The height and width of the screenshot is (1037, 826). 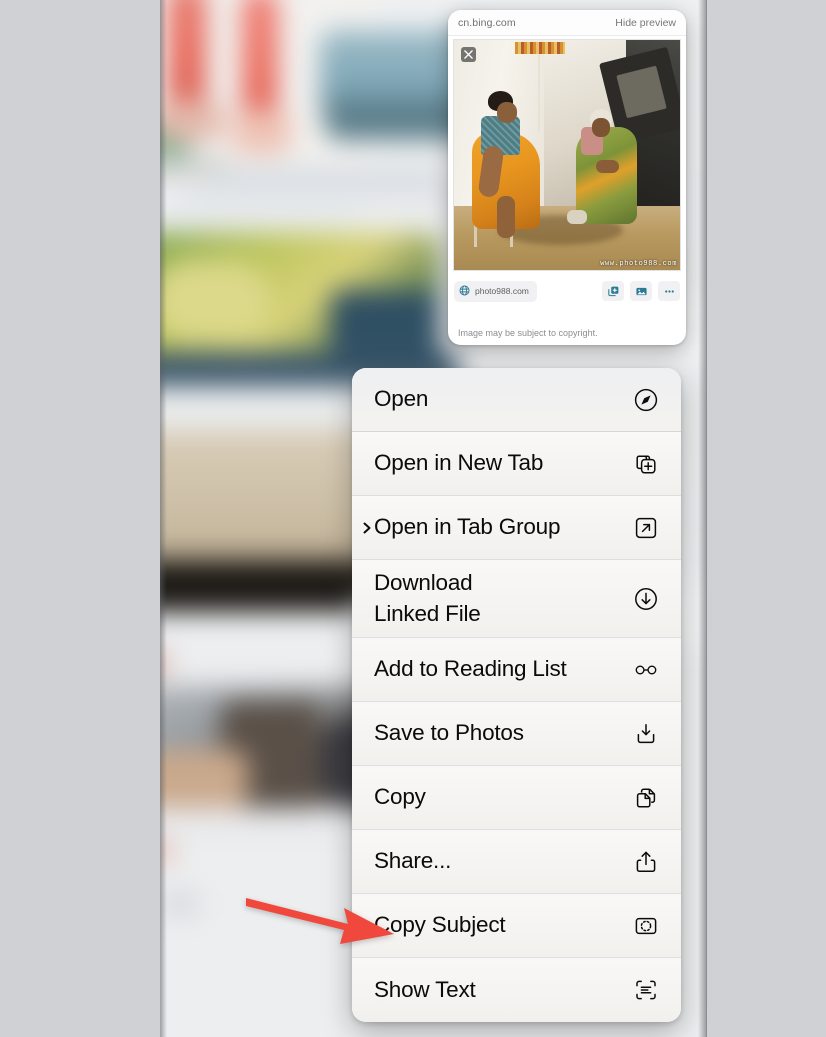 What do you see at coordinates (400, 797) in the screenshot?
I see `menu-item-label: Copy` at bounding box center [400, 797].